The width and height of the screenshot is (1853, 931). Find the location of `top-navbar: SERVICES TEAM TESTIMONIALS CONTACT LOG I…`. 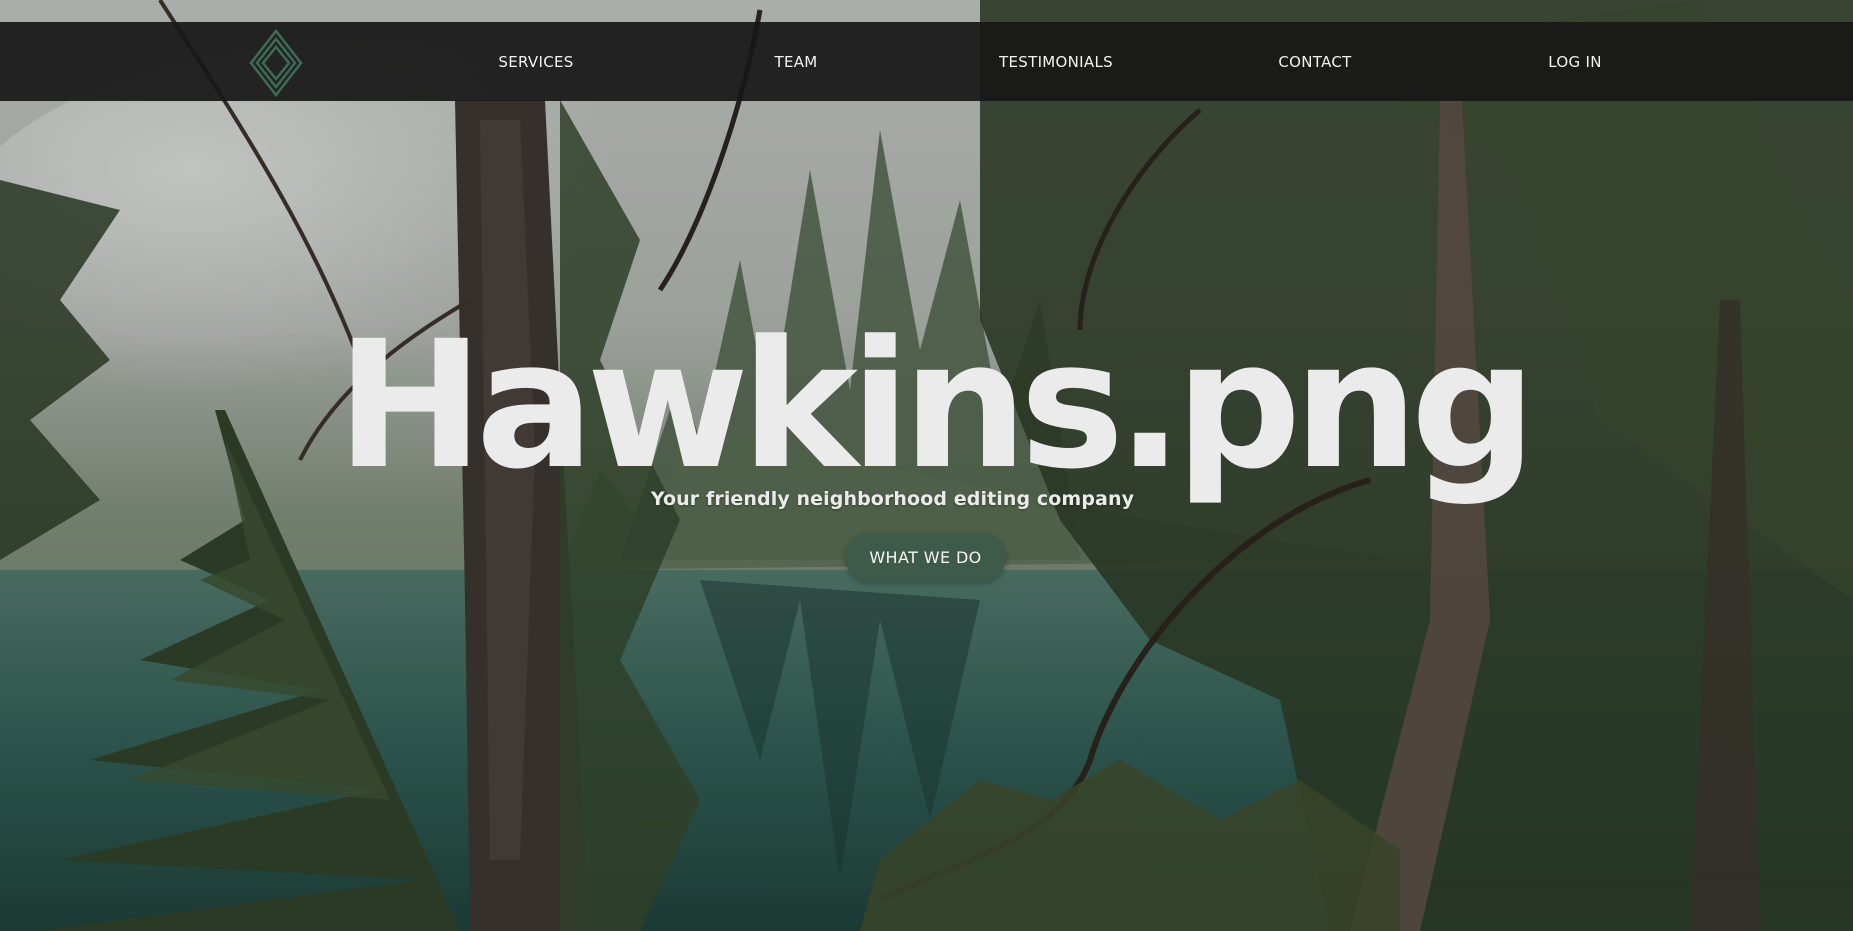

top-navbar: SERVICES TEAM TESTIMONIALS CONTACT LOG I… is located at coordinates (926, 61).